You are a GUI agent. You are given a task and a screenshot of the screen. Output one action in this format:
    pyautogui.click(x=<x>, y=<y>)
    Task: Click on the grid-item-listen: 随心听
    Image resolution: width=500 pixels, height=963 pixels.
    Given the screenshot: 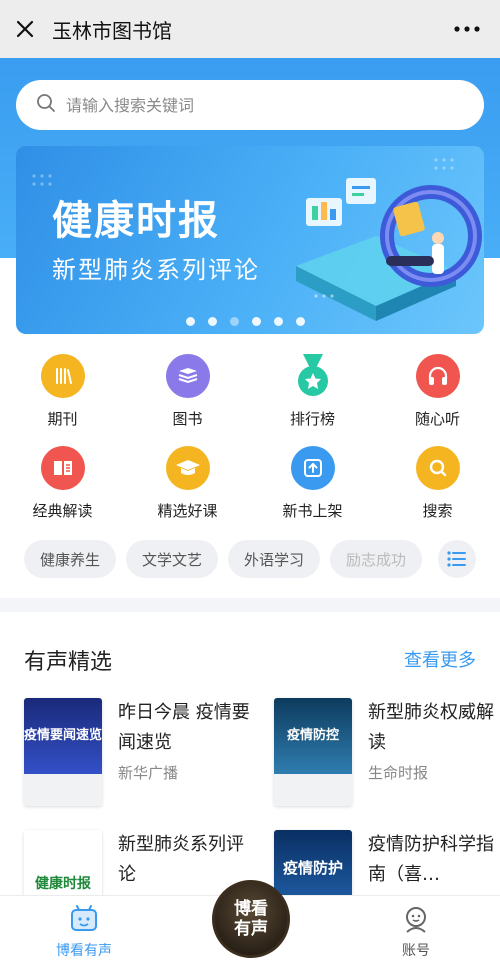 What is the action you would take?
    pyautogui.click(x=437, y=391)
    